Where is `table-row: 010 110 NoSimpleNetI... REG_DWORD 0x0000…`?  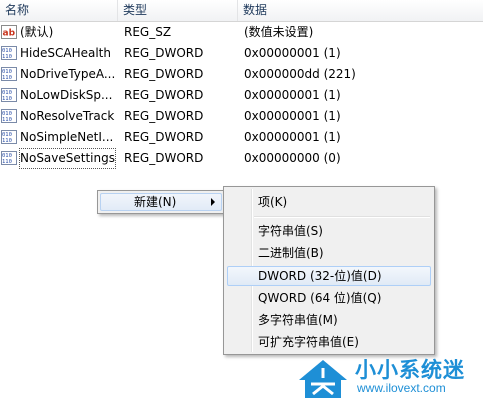 table-row: 010 110 NoSimpleNetI... REG_DWORD 0x0000… is located at coordinates (241, 137).